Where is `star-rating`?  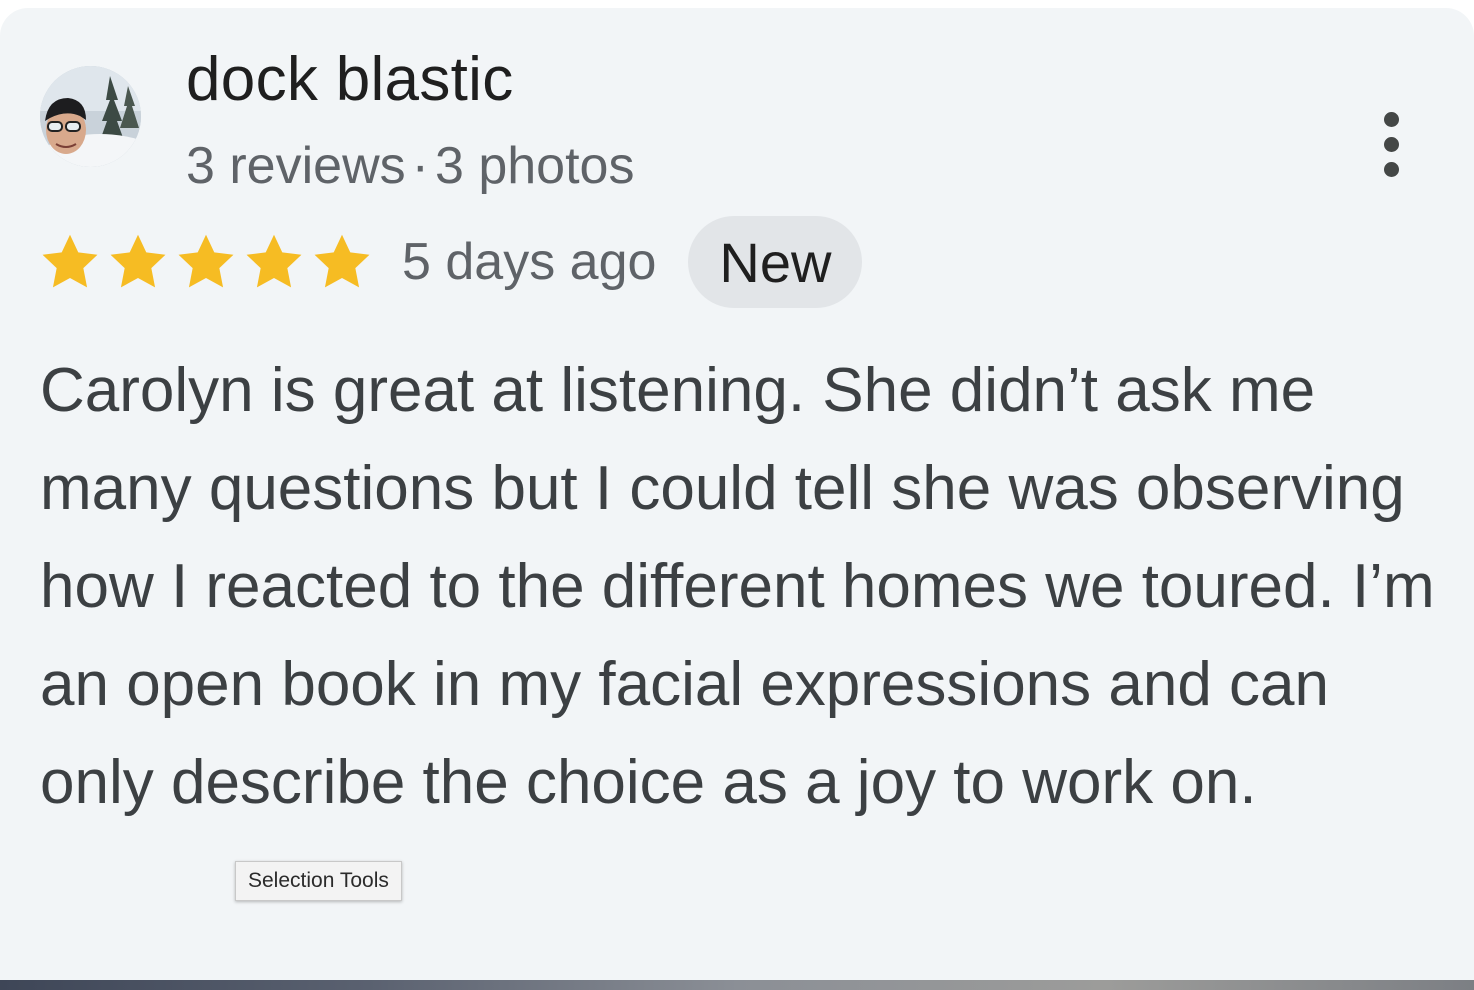 star-rating is located at coordinates (206, 262).